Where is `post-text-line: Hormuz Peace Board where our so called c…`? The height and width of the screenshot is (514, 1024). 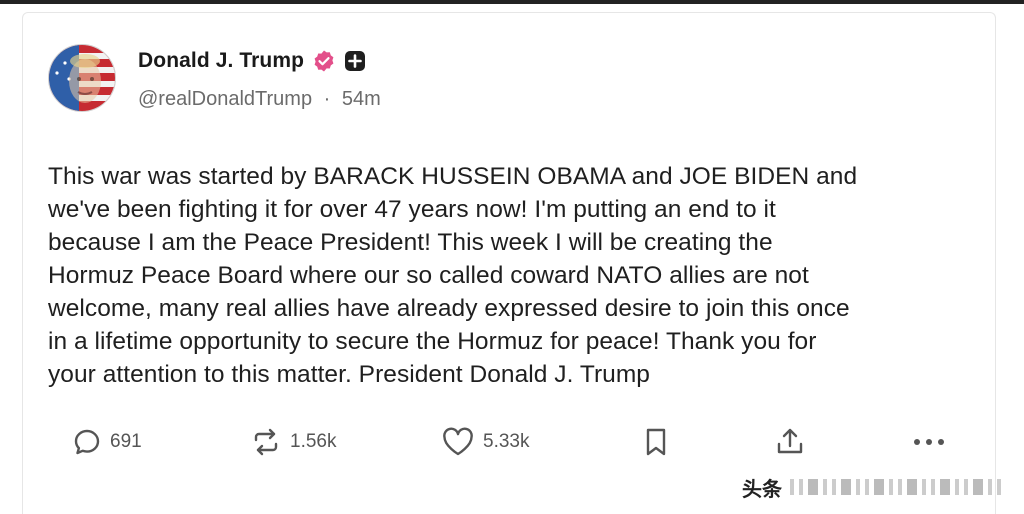
post-text-line: Hormuz Peace Board where our so called c… is located at coordinates (428, 275).